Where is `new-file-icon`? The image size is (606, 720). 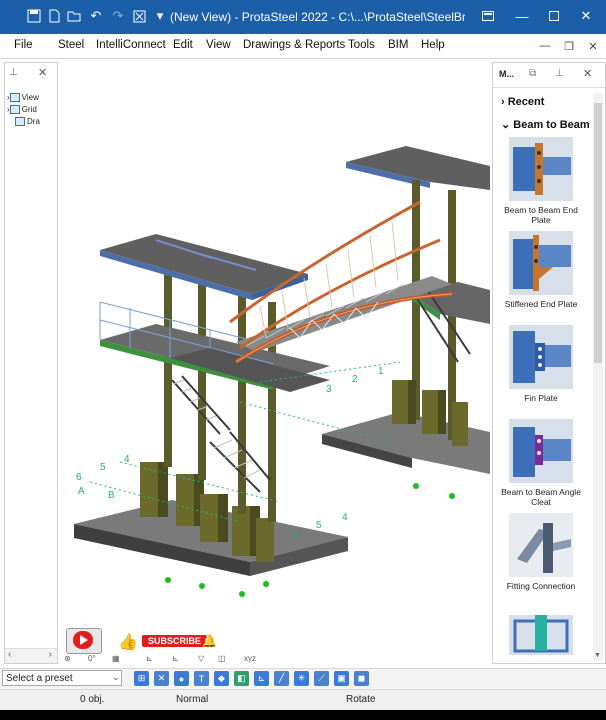
new-file-icon is located at coordinates (54, 16).